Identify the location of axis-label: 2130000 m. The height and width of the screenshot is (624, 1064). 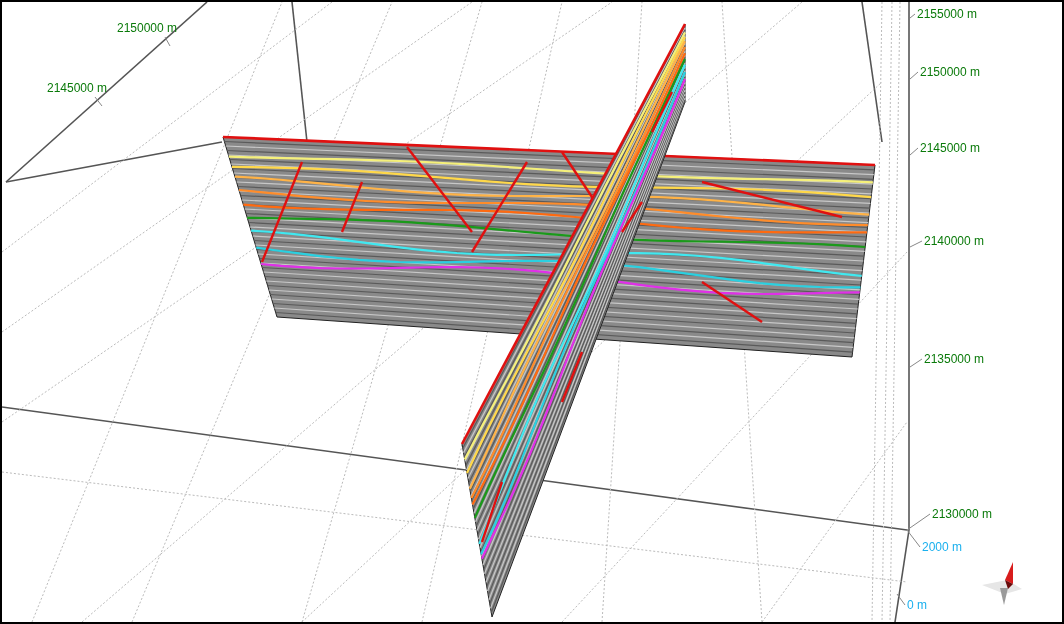
(962, 514).